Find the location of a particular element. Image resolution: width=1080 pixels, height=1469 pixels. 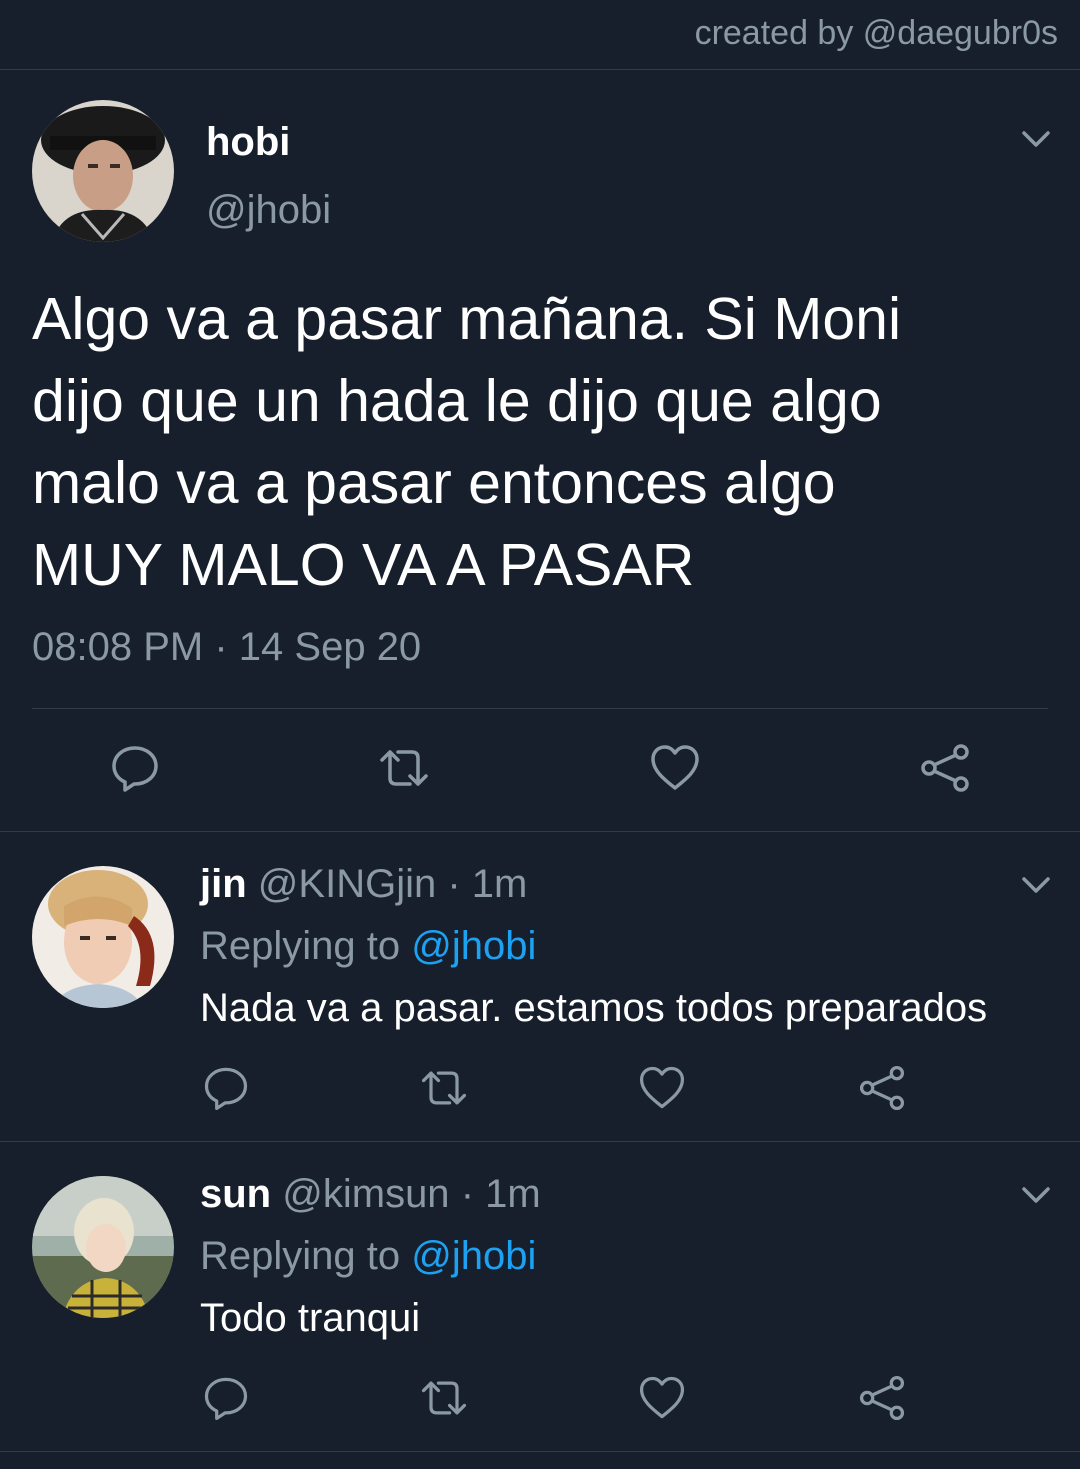

author-name: sun is located at coordinates (235, 1194).